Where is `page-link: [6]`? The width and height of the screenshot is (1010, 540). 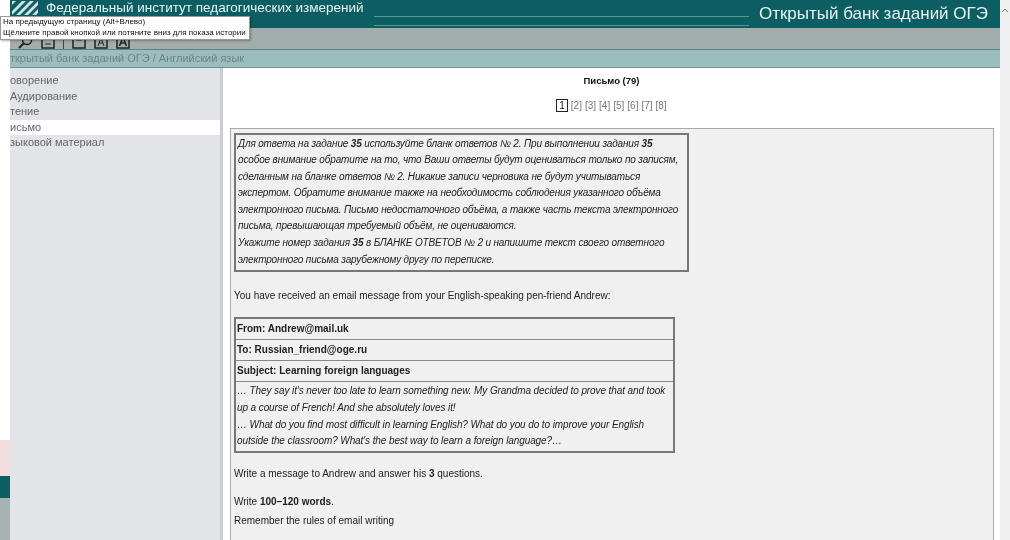
page-link: [6] is located at coordinates (633, 105).